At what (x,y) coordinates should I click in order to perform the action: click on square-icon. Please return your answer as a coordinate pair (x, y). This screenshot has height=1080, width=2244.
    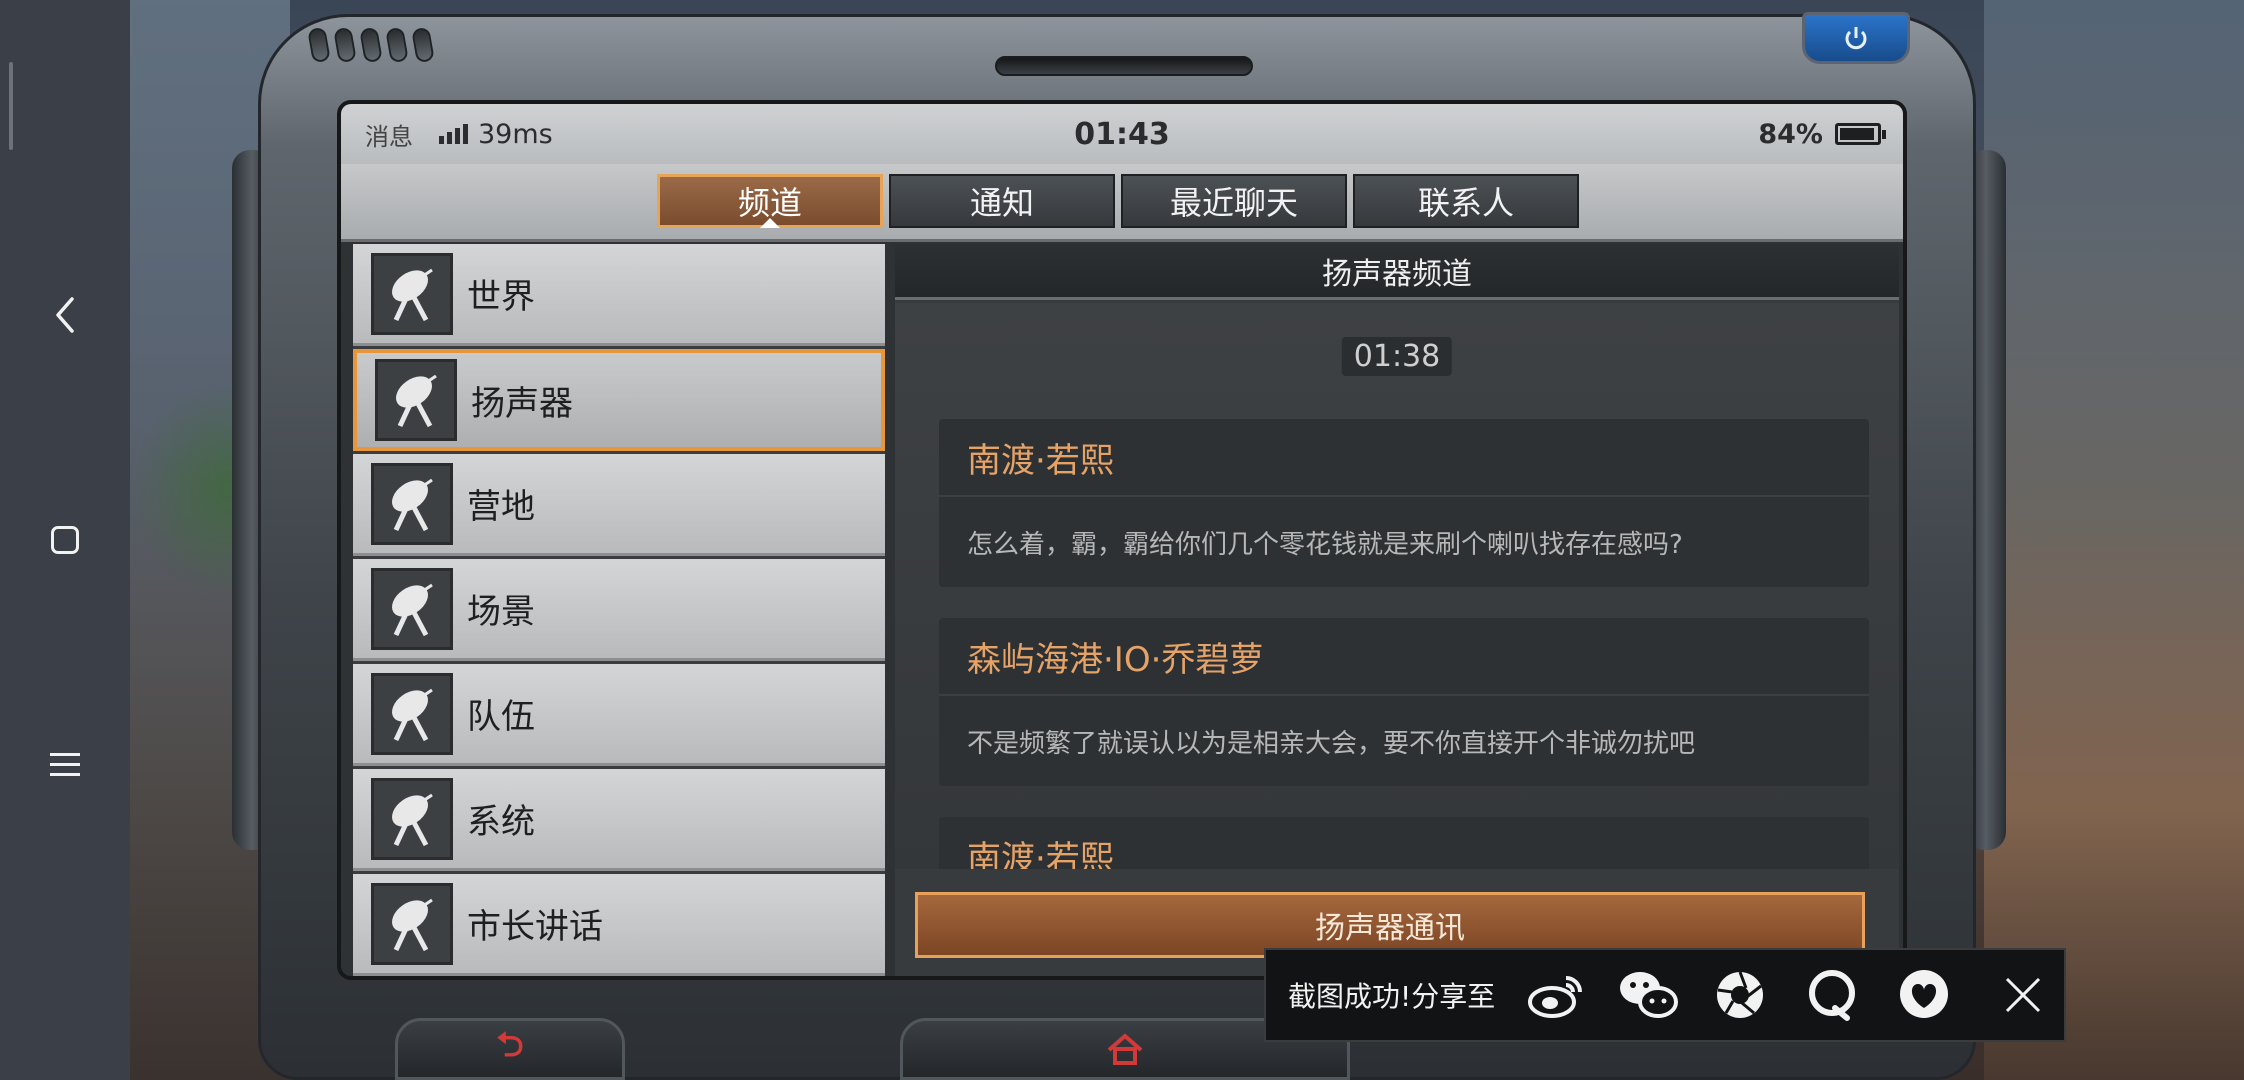
    Looking at the image, I should click on (65, 540).